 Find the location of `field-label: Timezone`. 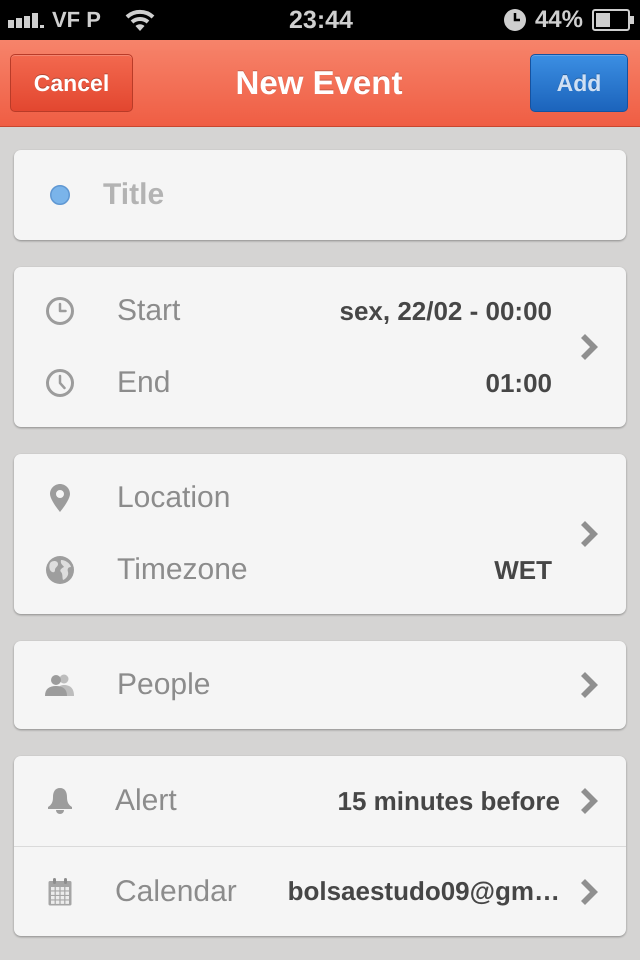

field-label: Timezone is located at coordinates (183, 570).